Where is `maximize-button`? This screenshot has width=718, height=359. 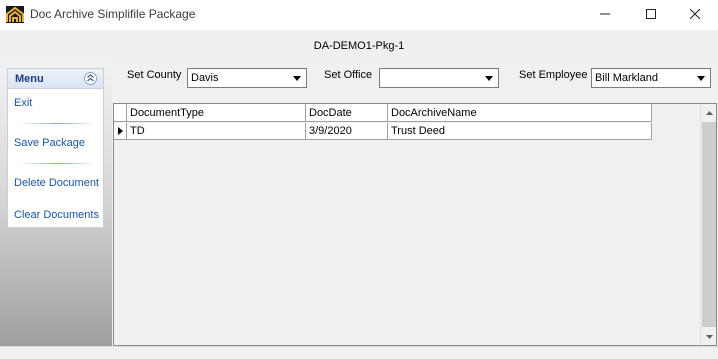
maximize-button is located at coordinates (651, 15).